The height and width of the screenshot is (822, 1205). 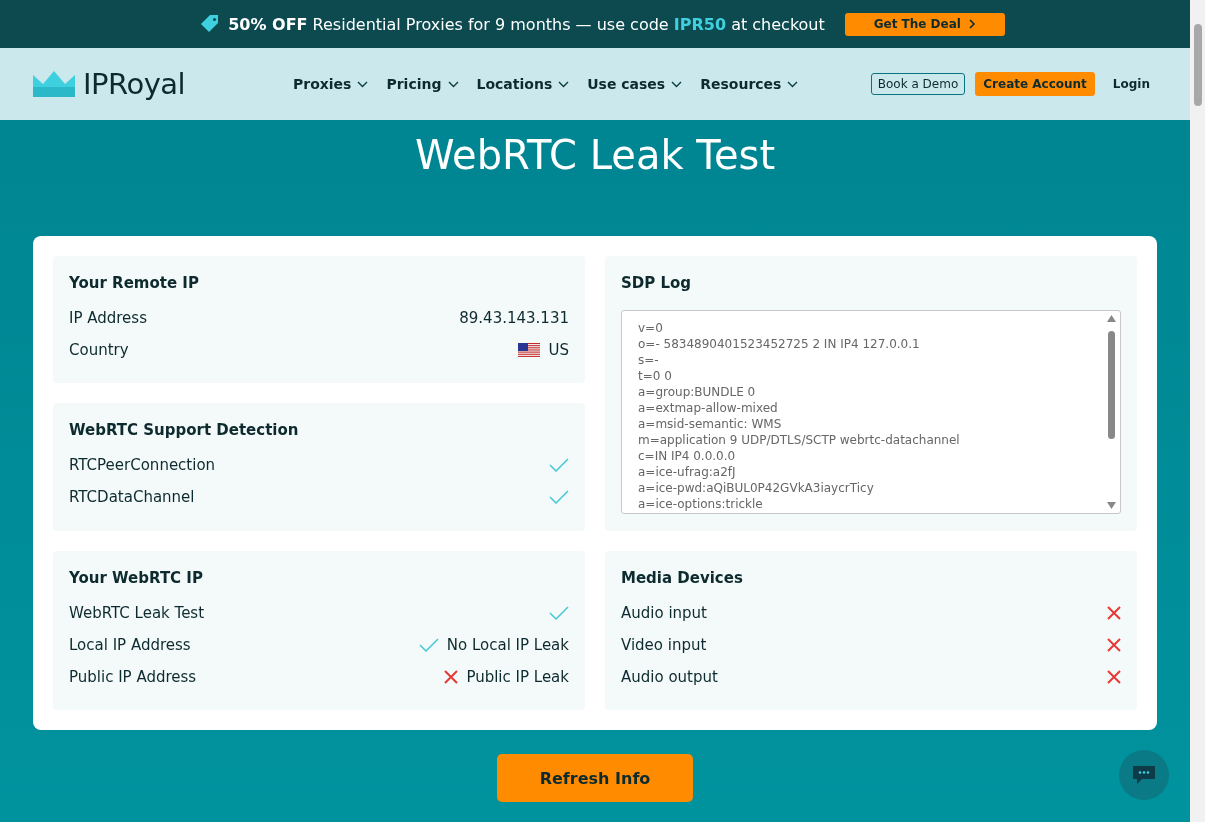 What do you see at coordinates (517, 677) in the screenshot?
I see `row-value: Public IP Leak` at bounding box center [517, 677].